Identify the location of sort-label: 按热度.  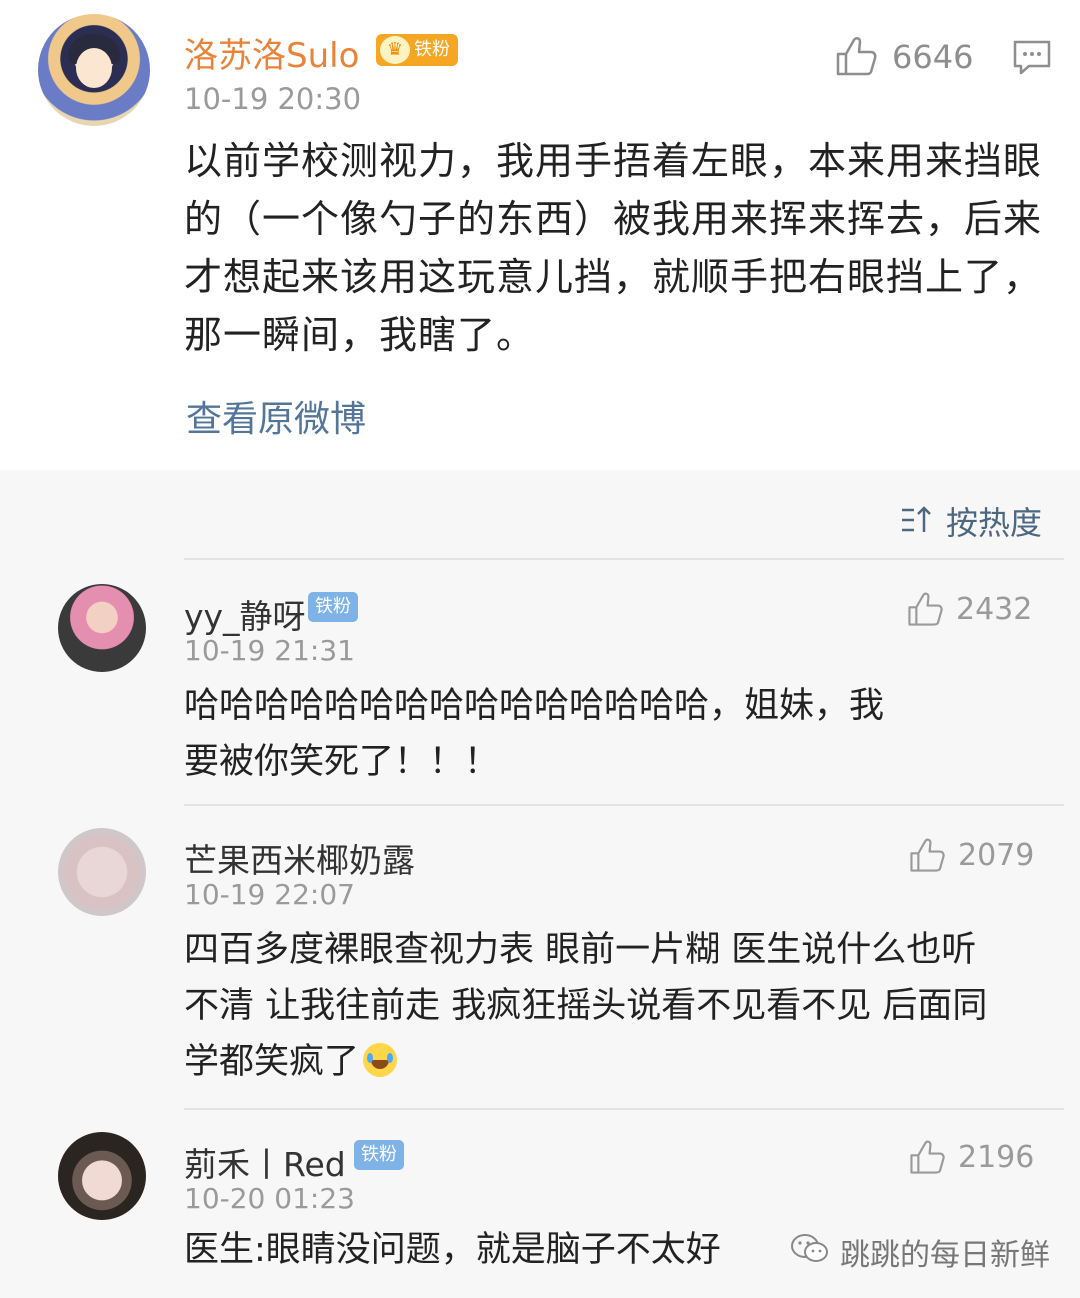
(994, 523).